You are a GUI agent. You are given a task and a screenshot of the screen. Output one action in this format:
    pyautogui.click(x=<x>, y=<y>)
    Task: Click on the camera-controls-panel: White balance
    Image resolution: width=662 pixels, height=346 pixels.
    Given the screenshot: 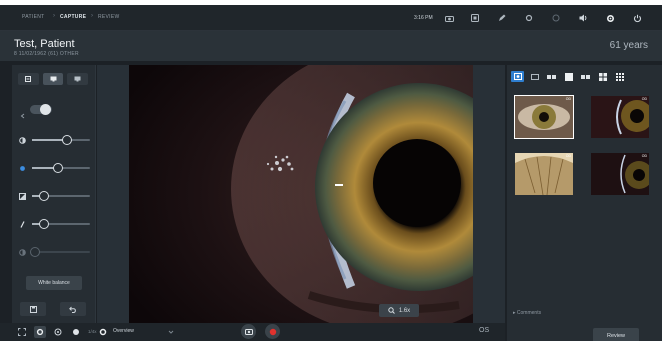 What is the action you would take?
    pyautogui.click(x=54, y=194)
    